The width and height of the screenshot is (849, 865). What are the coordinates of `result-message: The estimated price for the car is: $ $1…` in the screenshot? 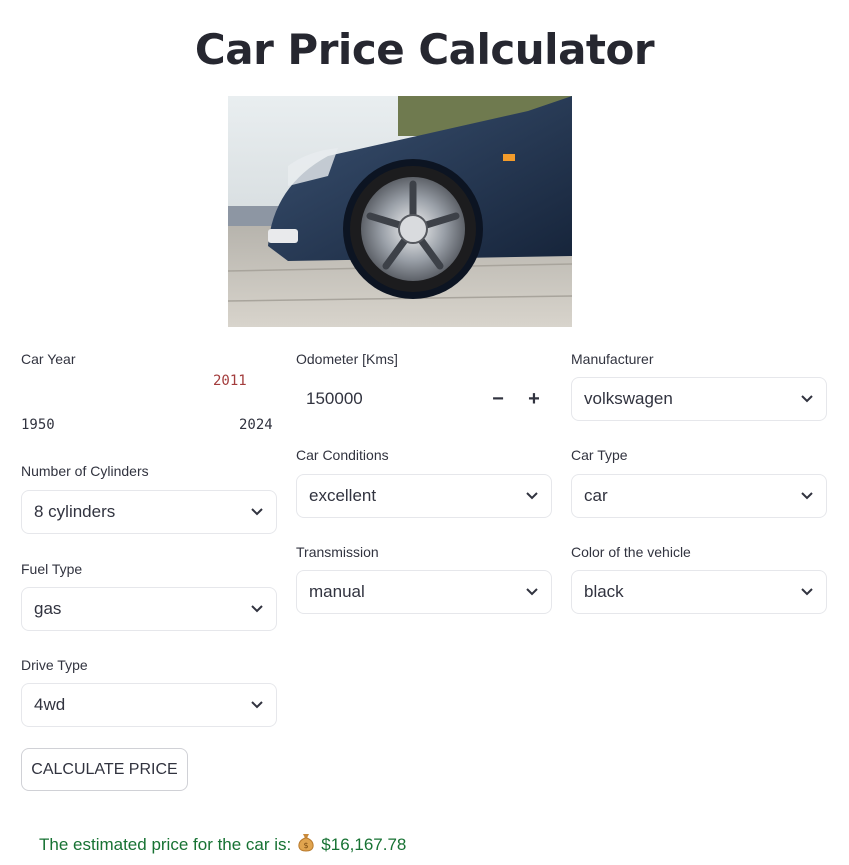 It's located at (222, 844).